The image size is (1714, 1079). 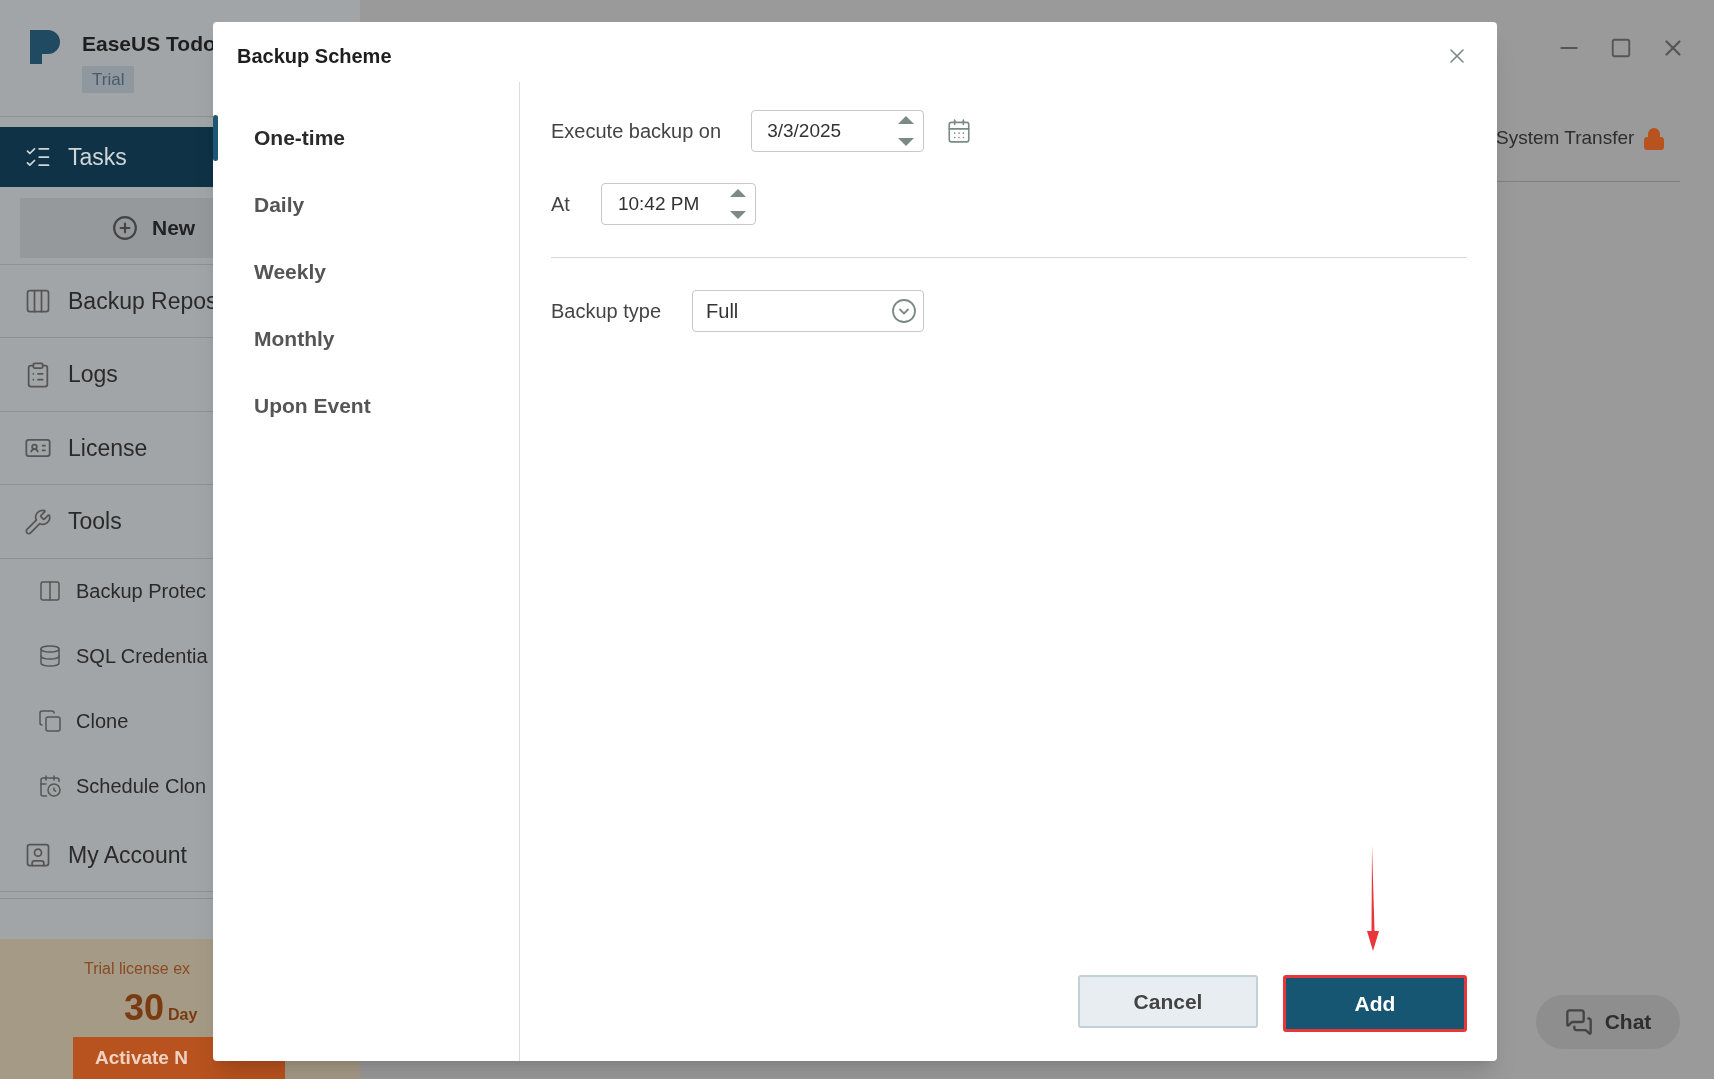 What do you see at coordinates (180, 656) in the screenshot?
I see `sidebar-item: SQL Credentia` at bounding box center [180, 656].